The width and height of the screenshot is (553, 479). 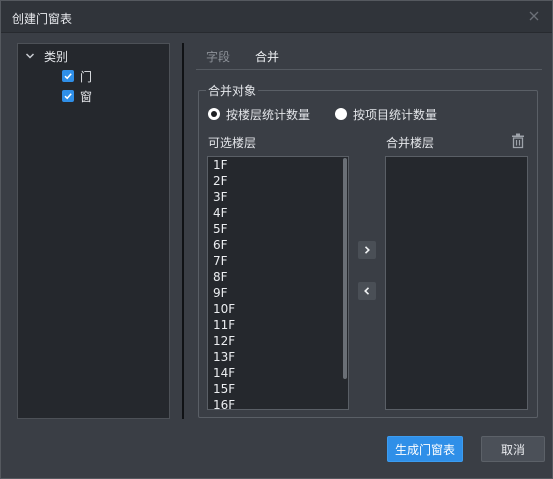 I want to click on floor-list-item: 8F, so click(x=278, y=277).